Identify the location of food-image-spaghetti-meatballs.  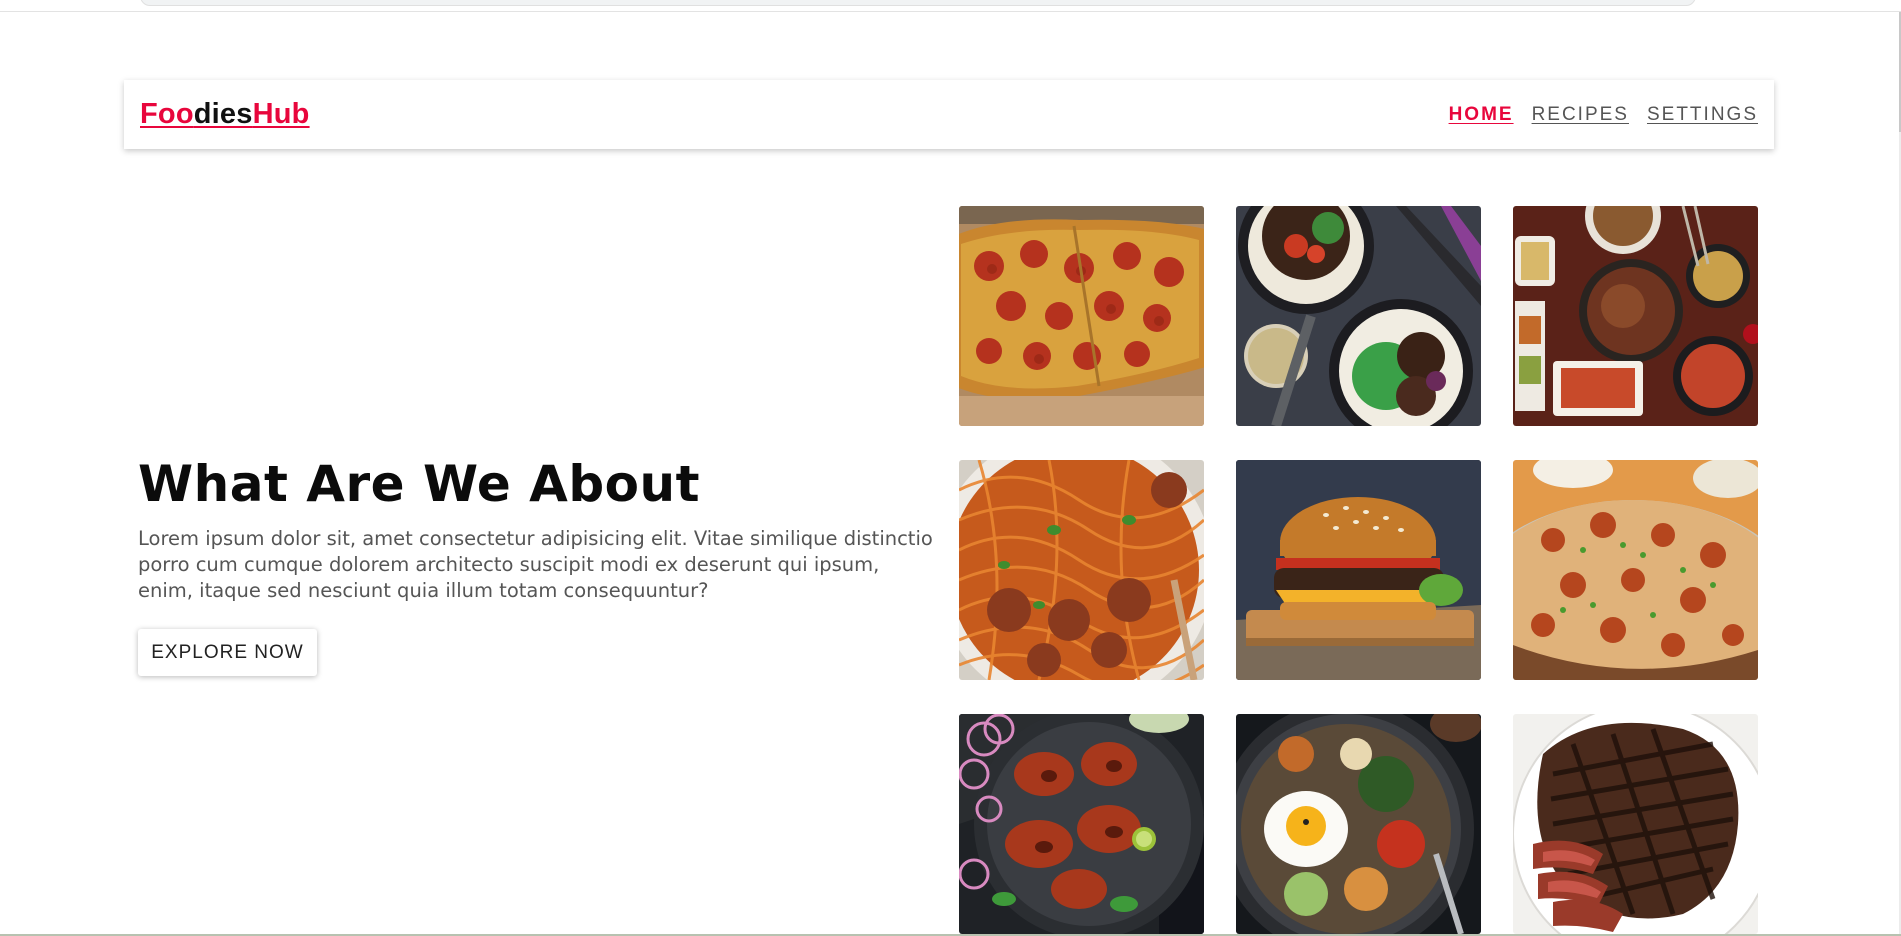
(1081, 570).